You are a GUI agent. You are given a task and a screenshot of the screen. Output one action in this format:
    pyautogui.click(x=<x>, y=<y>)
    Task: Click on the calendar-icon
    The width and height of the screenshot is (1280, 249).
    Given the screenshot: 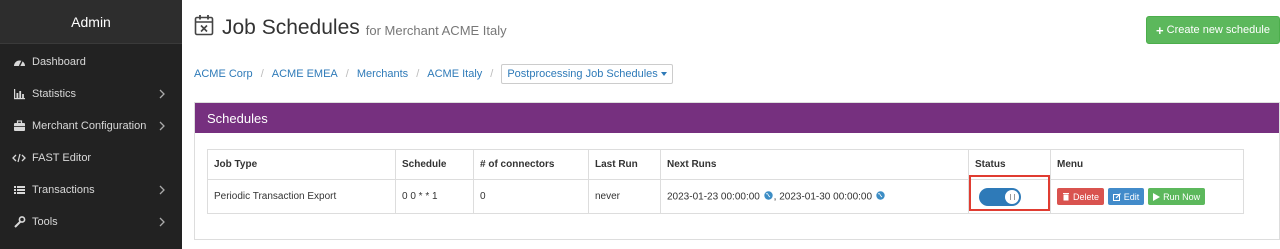 What is the action you would take?
    pyautogui.click(x=204, y=27)
    